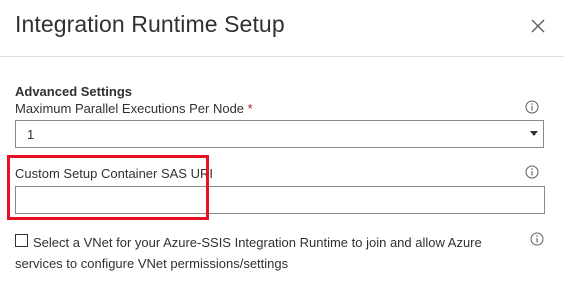  Describe the element at coordinates (279, 134) in the screenshot. I see `max-parallel-select: 1` at that location.